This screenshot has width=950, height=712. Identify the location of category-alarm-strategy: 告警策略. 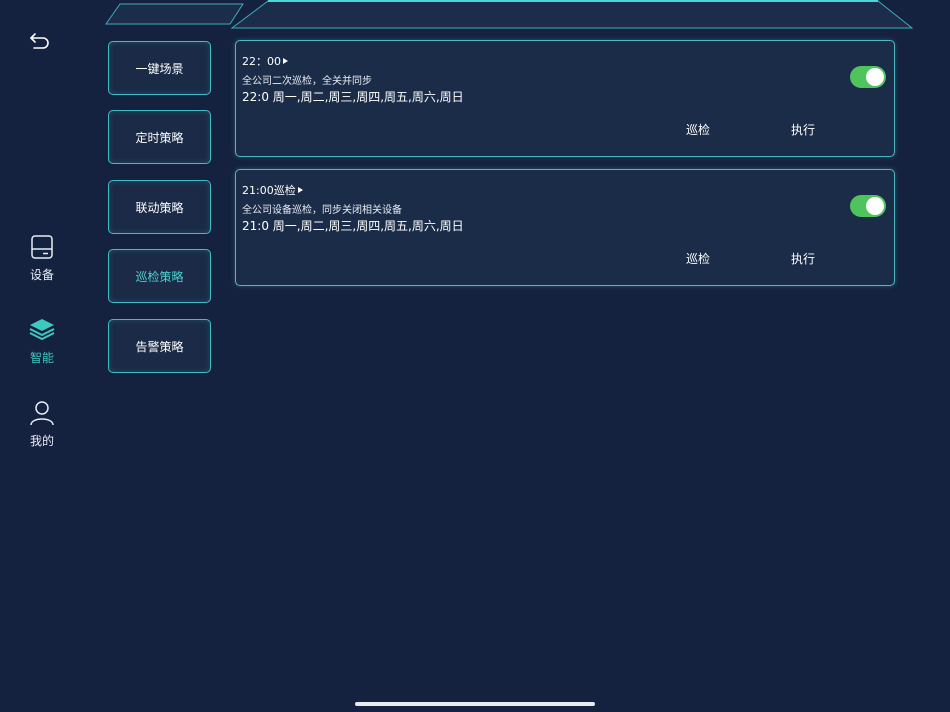
(159, 346).